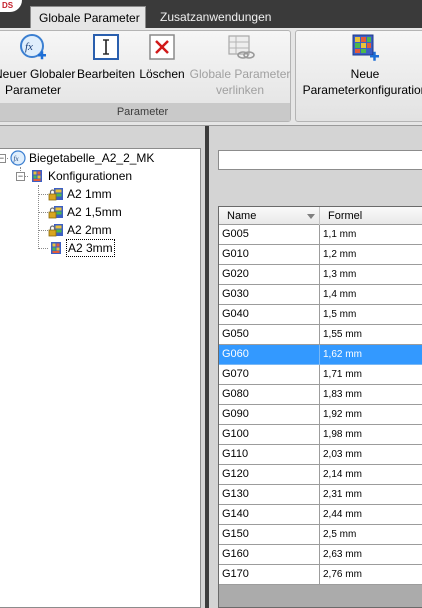 This screenshot has height=608, width=422. Describe the element at coordinates (371, 495) in the screenshot. I see `cell-formel: 2,31 mm` at that location.